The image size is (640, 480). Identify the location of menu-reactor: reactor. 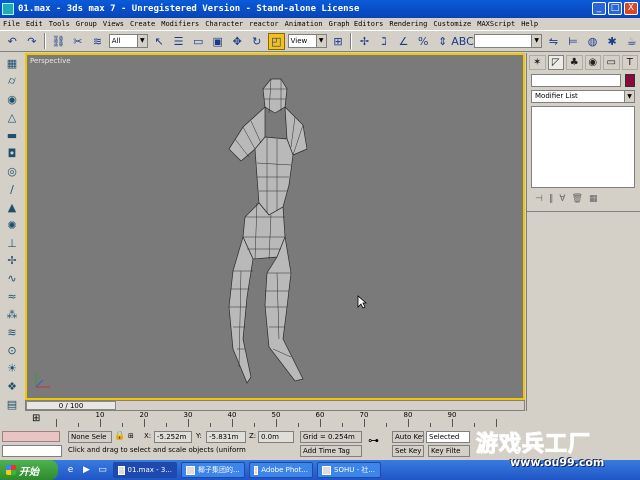
(264, 24).